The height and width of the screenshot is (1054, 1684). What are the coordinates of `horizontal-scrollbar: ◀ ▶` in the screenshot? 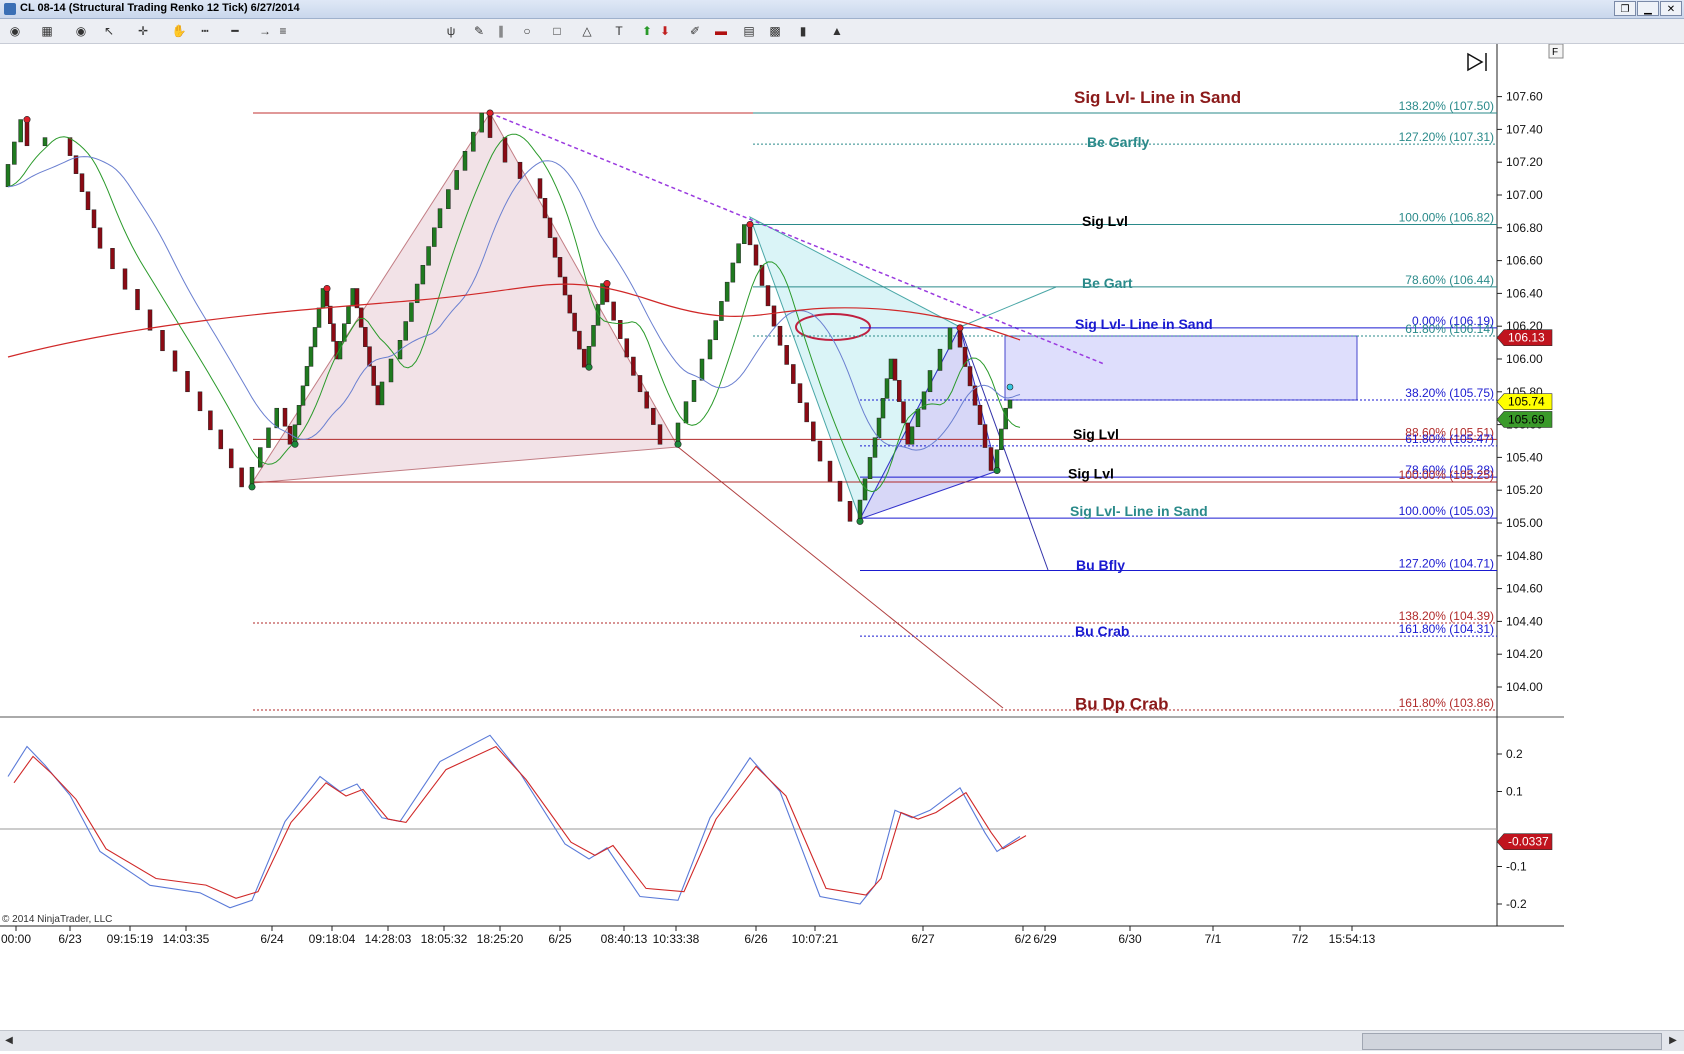 It's located at (842, 1040).